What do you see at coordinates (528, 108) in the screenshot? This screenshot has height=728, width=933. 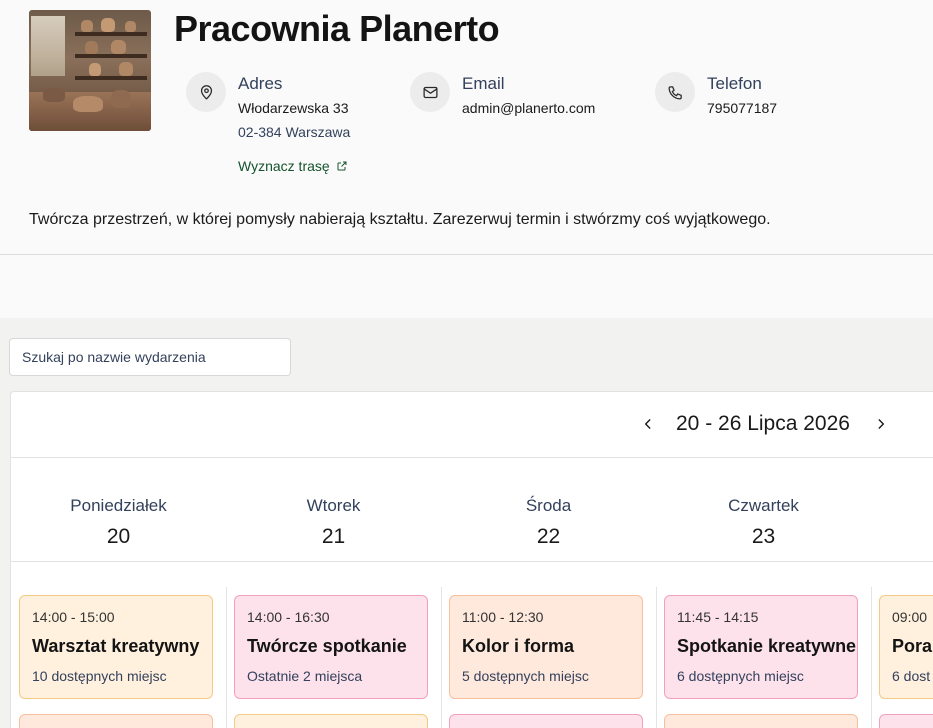 I see `email-value: admin@planerto.com` at bounding box center [528, 108].